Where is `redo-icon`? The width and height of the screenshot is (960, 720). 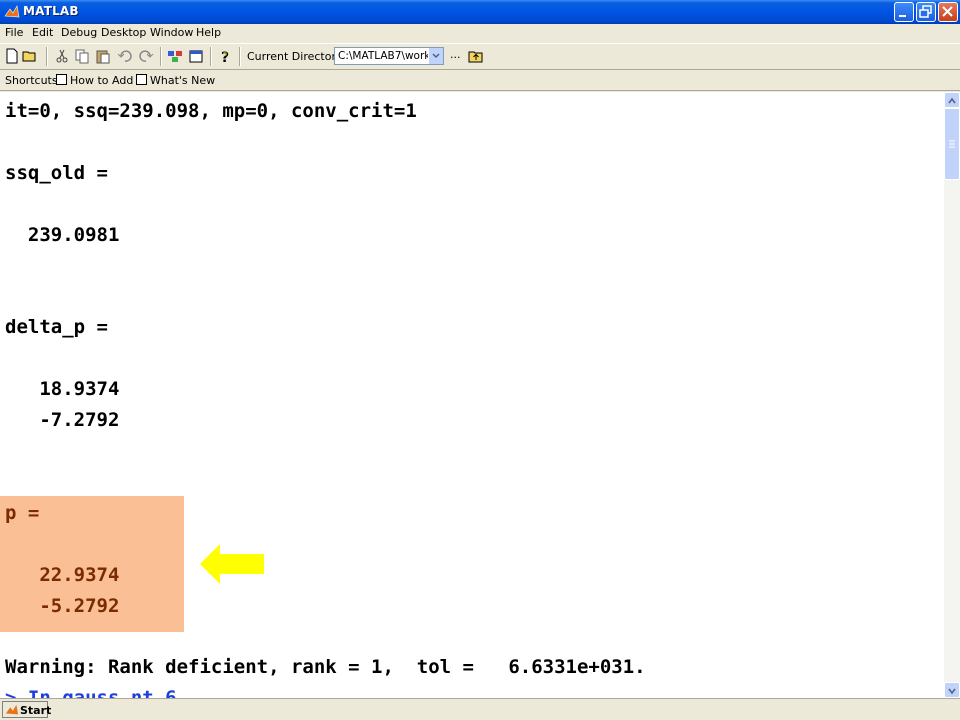
redo-icon is located at coordinates (146, 56).